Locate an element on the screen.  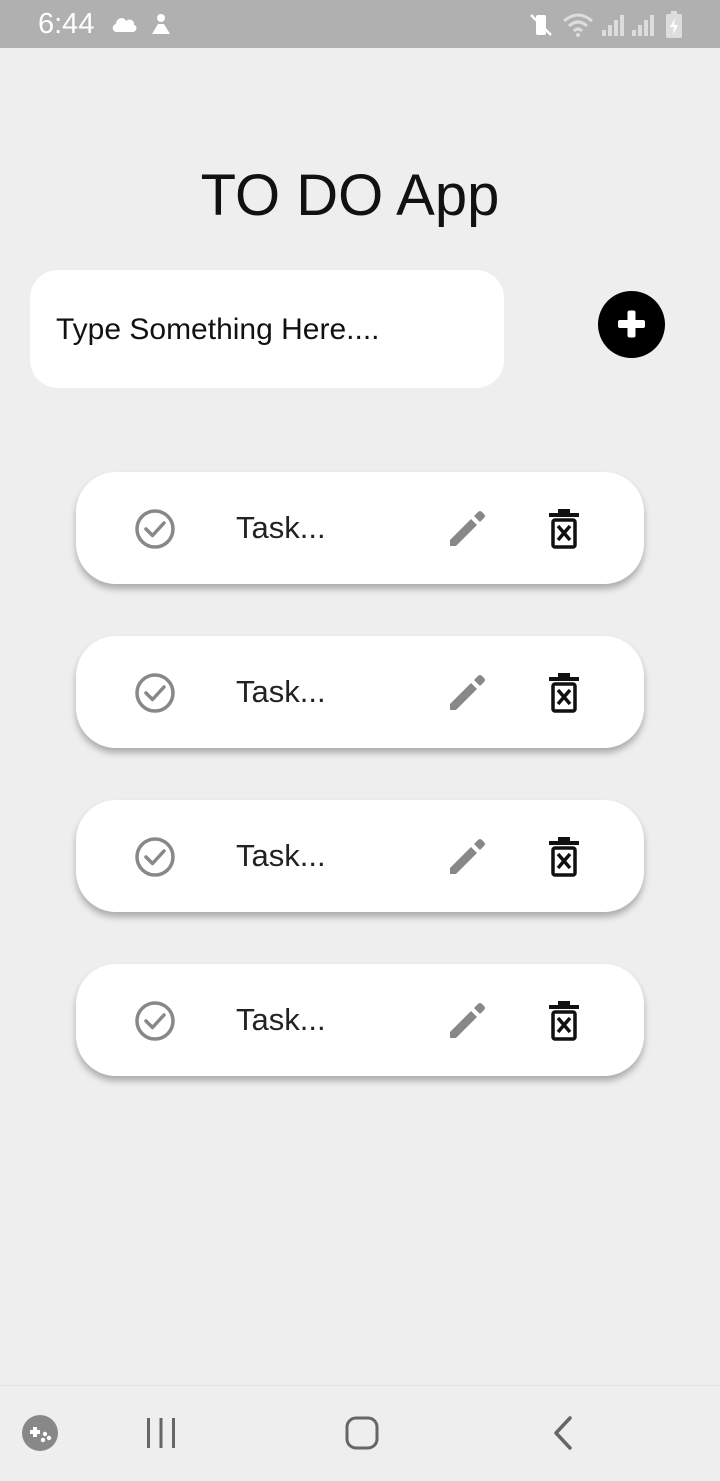
back-icon is located at coordinates (564, 1433).